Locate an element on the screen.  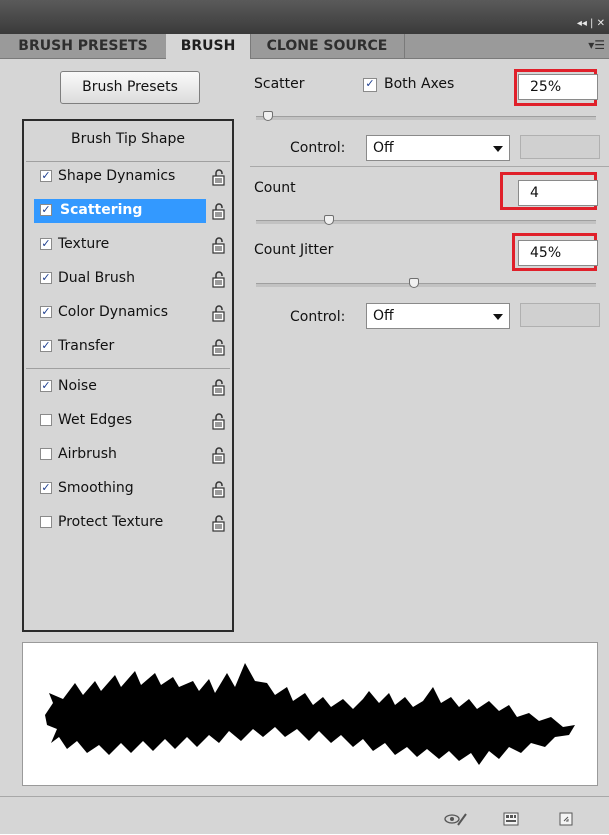
jitter-control-value: Off is located at coordinates (383, 316).